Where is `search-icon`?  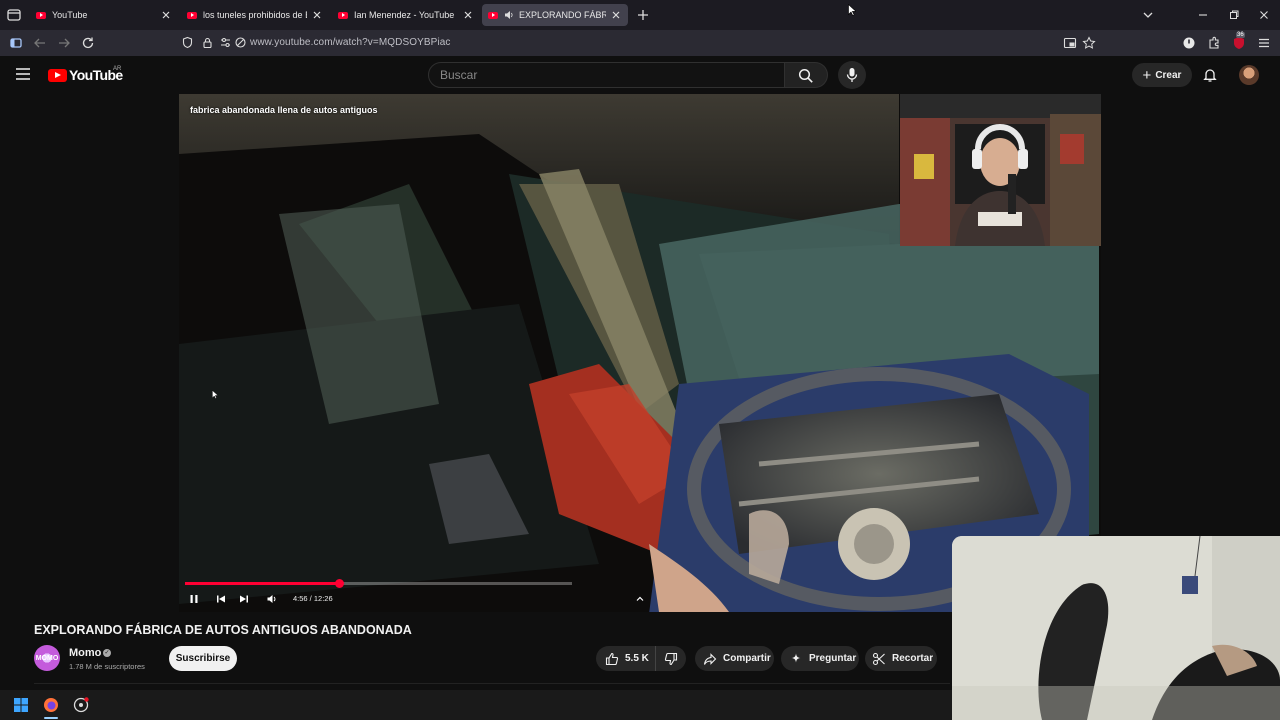
search-icon is located at coordinates (805, 75).